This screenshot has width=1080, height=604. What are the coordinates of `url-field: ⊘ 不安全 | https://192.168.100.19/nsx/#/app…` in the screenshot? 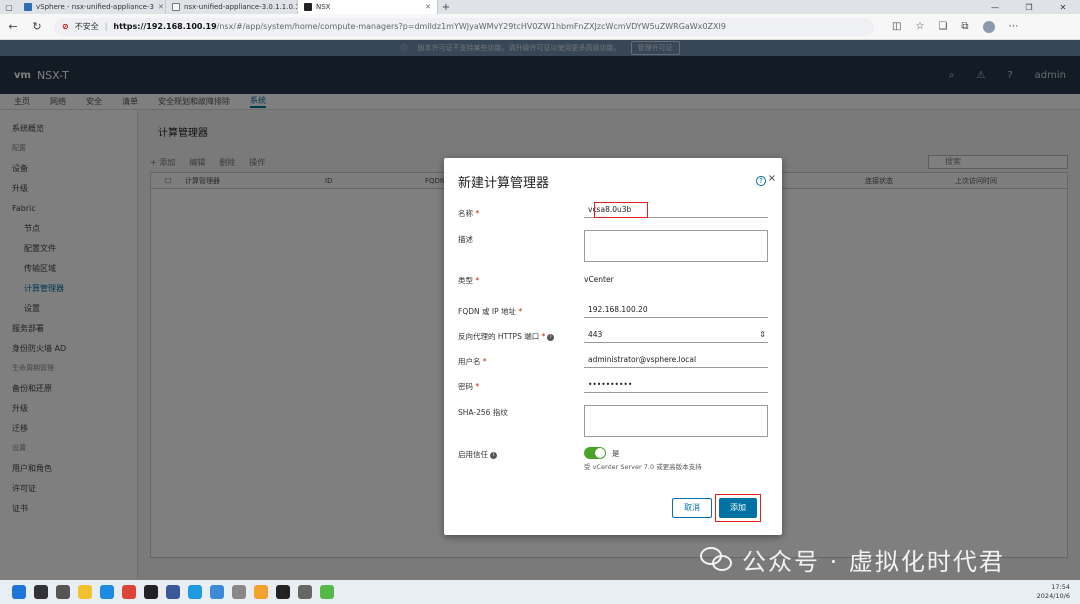 It's located at (464, 26).